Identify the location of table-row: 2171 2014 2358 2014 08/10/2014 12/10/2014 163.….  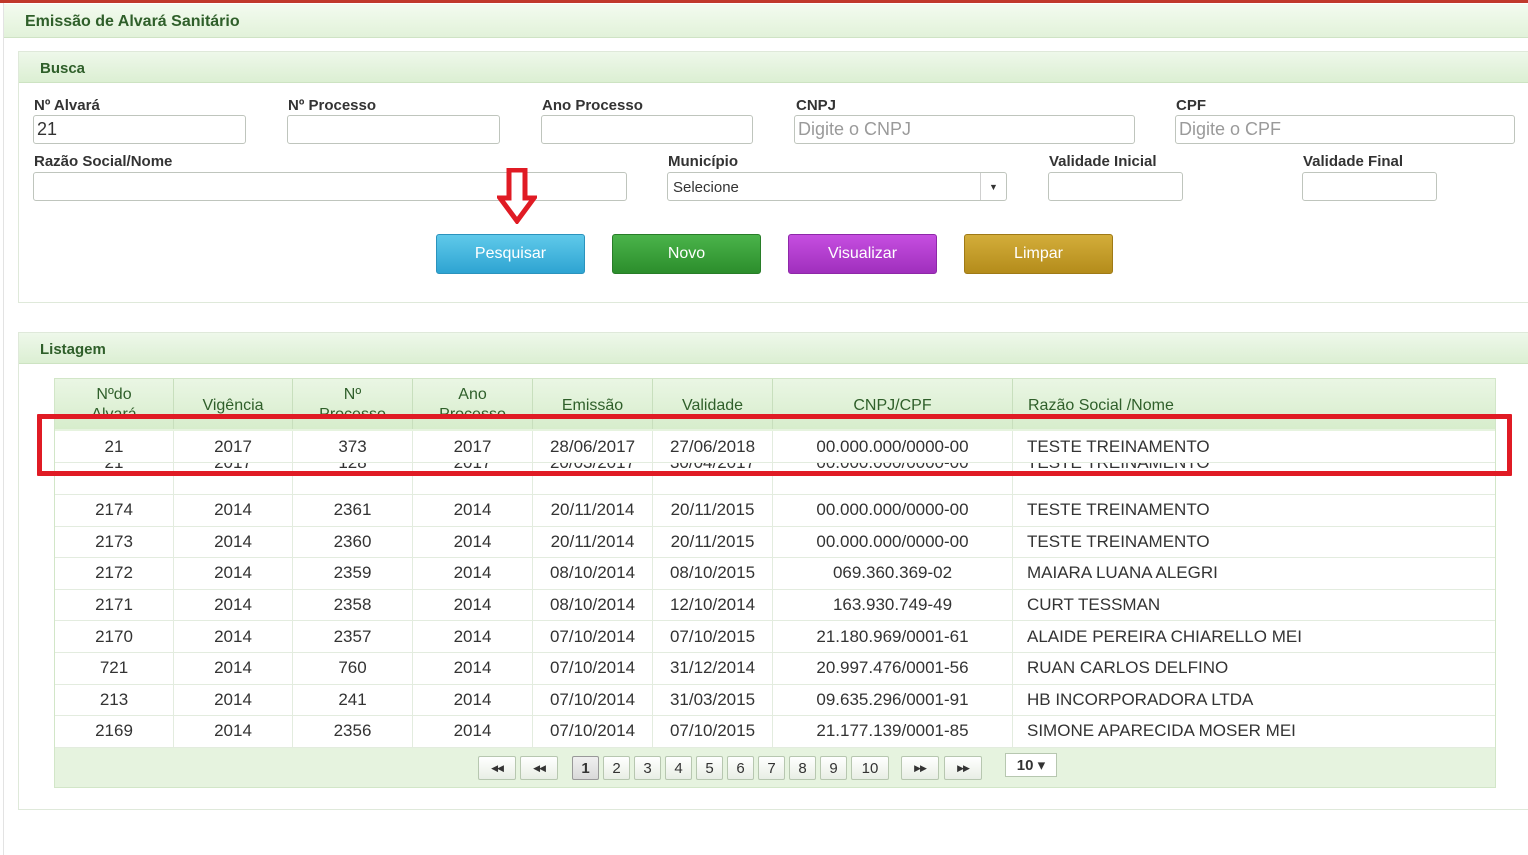
(775, 605).